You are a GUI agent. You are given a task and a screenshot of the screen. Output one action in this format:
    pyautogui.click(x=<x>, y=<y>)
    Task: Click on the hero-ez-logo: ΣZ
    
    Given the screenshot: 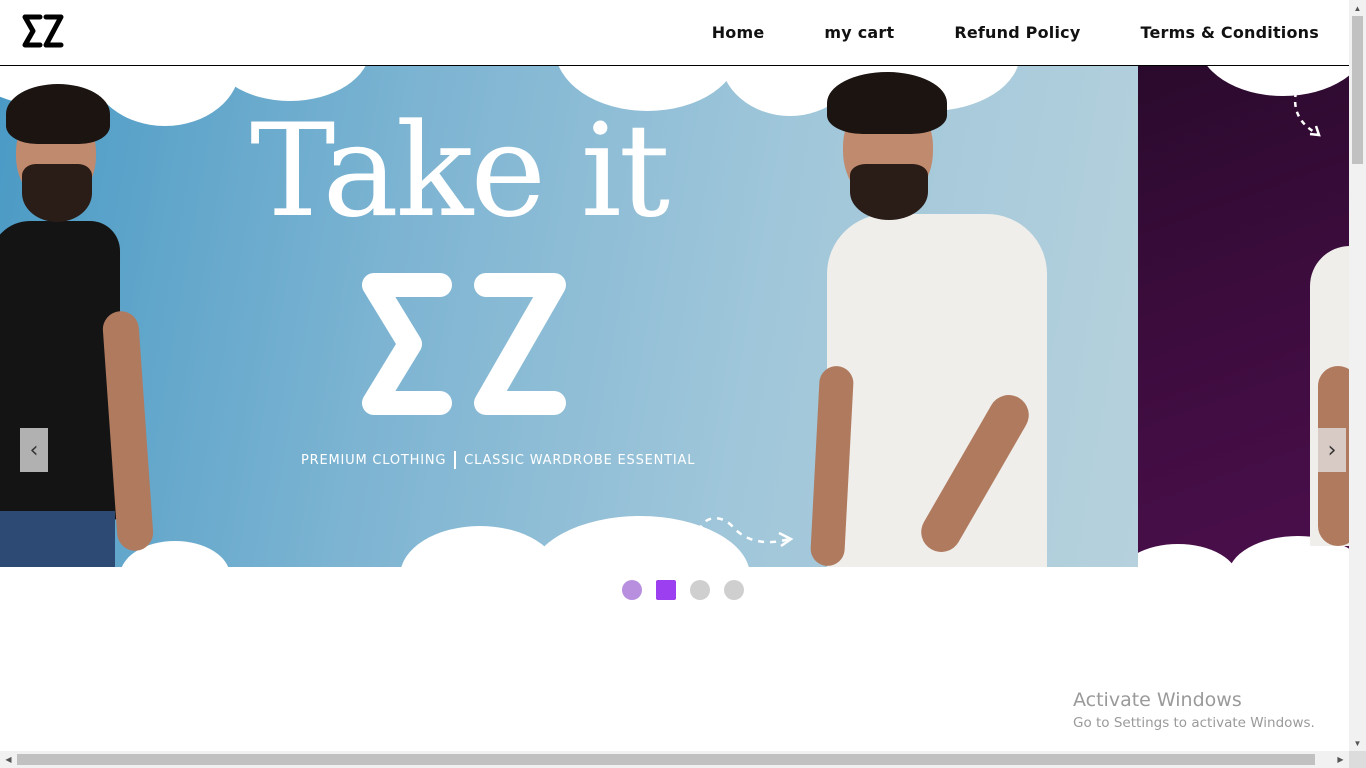 What is the action you would take?
    pyautogui.click(x=464, y=344)
    